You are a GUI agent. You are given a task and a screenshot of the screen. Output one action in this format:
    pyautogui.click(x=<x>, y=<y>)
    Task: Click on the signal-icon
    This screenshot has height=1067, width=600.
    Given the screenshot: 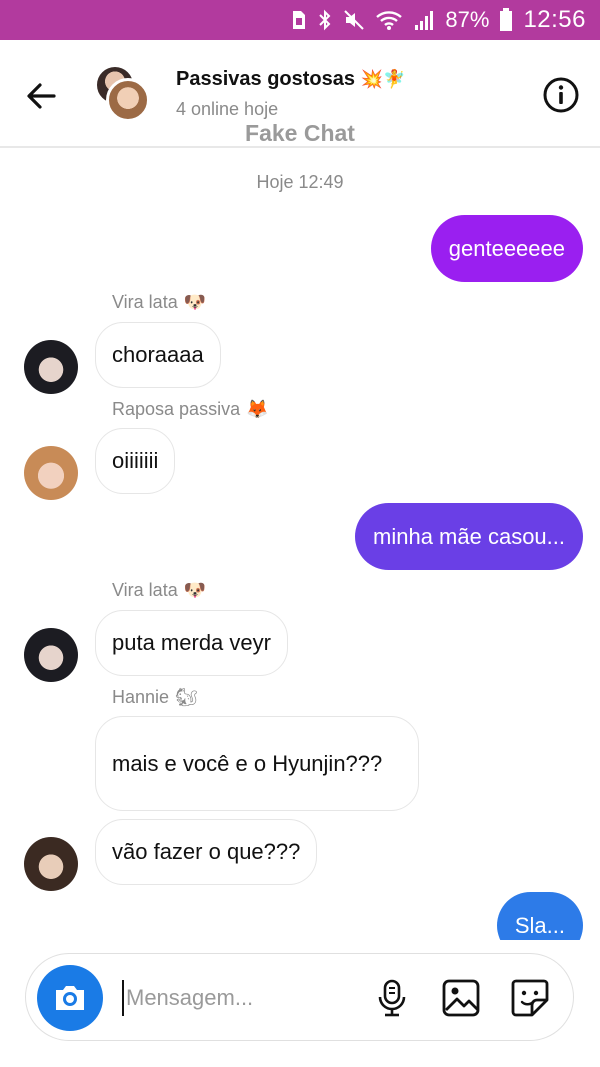 What is the action you would take?
    pyautogui.click(x=424, y=20)
    